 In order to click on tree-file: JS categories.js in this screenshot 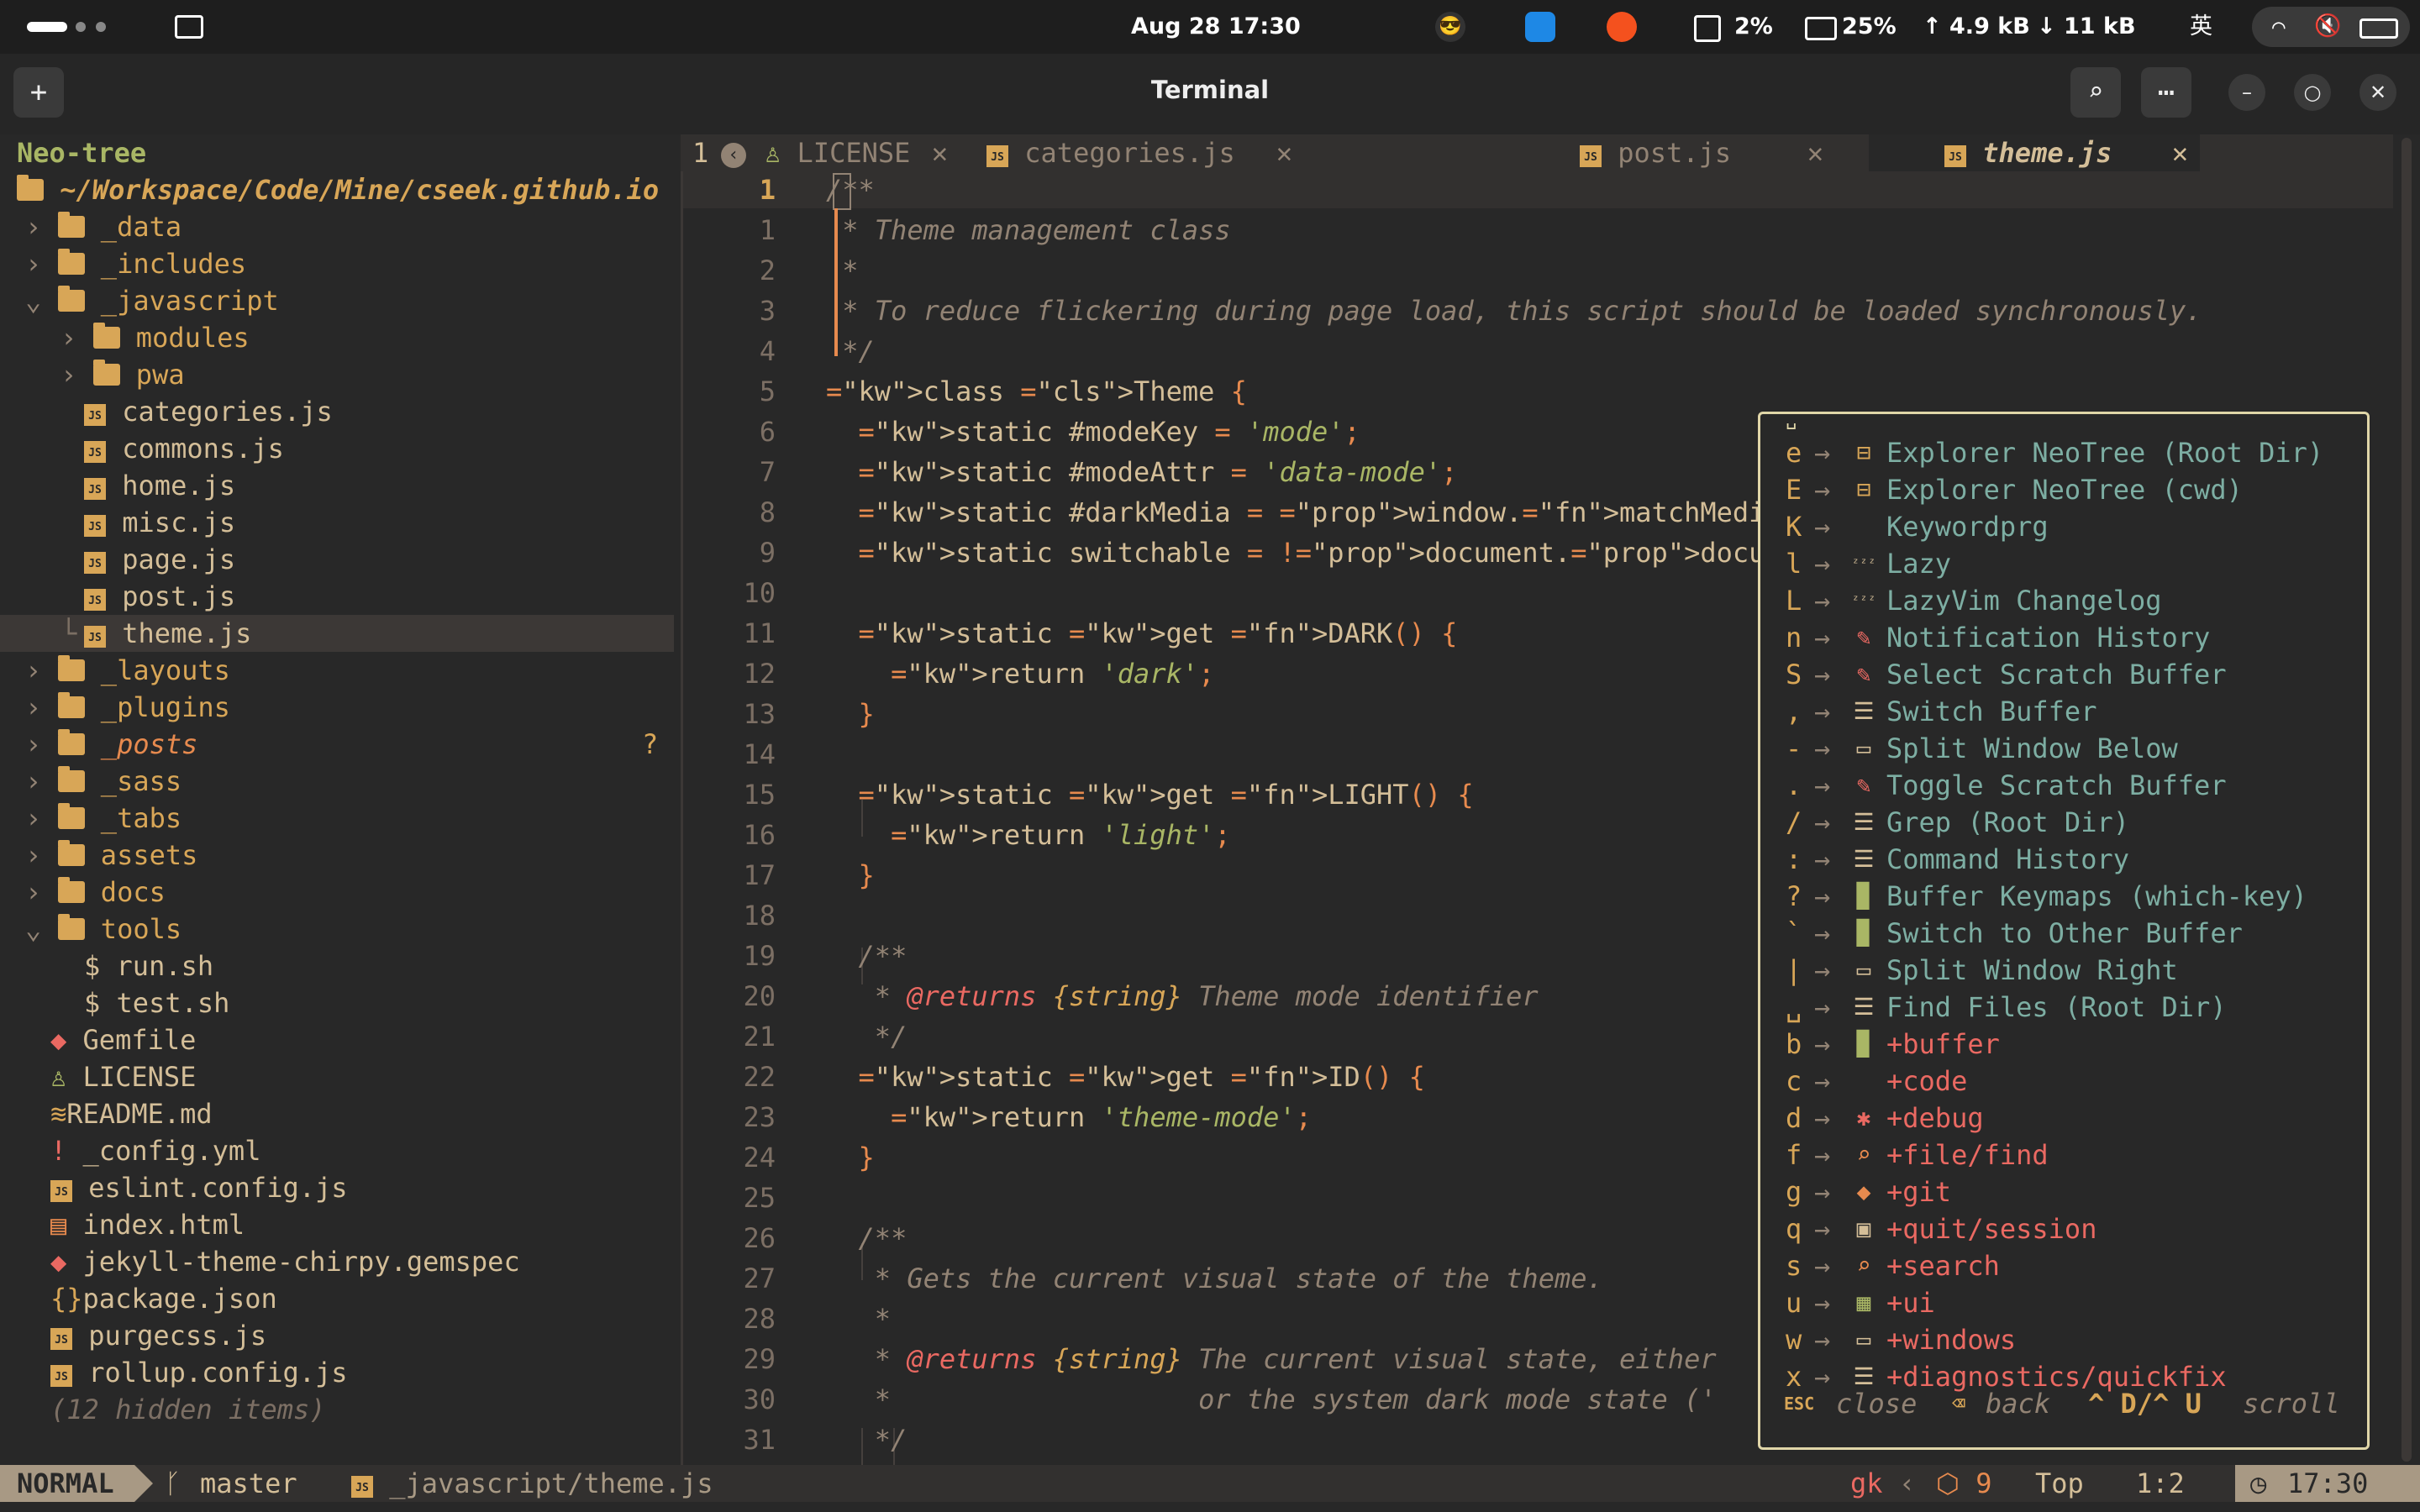, I will do `click(208, 411)`.